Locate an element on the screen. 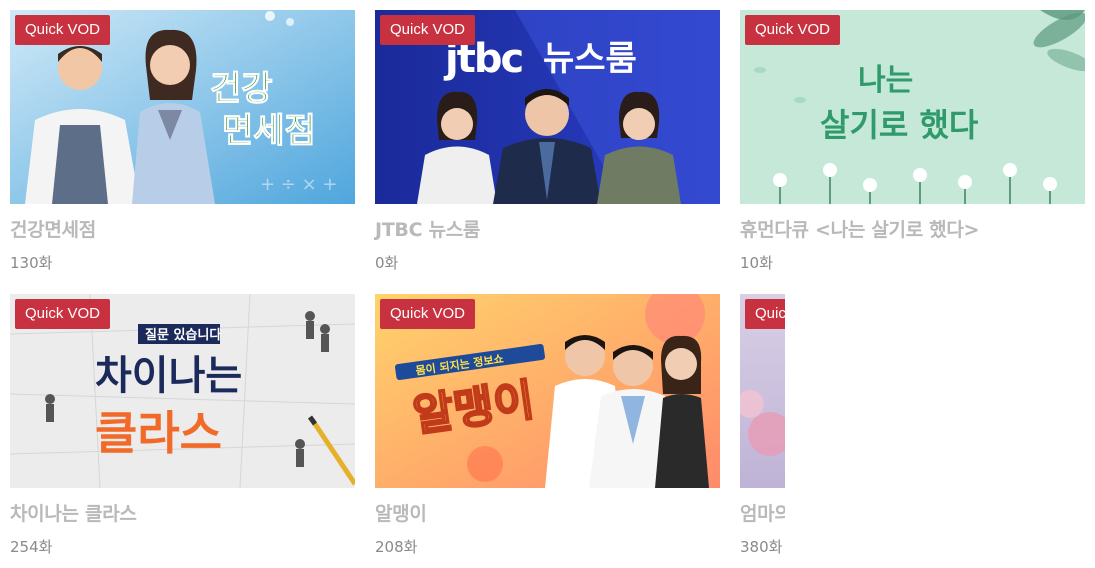 This screenshot has width=1095, height=568. thumbnail-title-line1: 건강 is located at coordinates (241, 89).